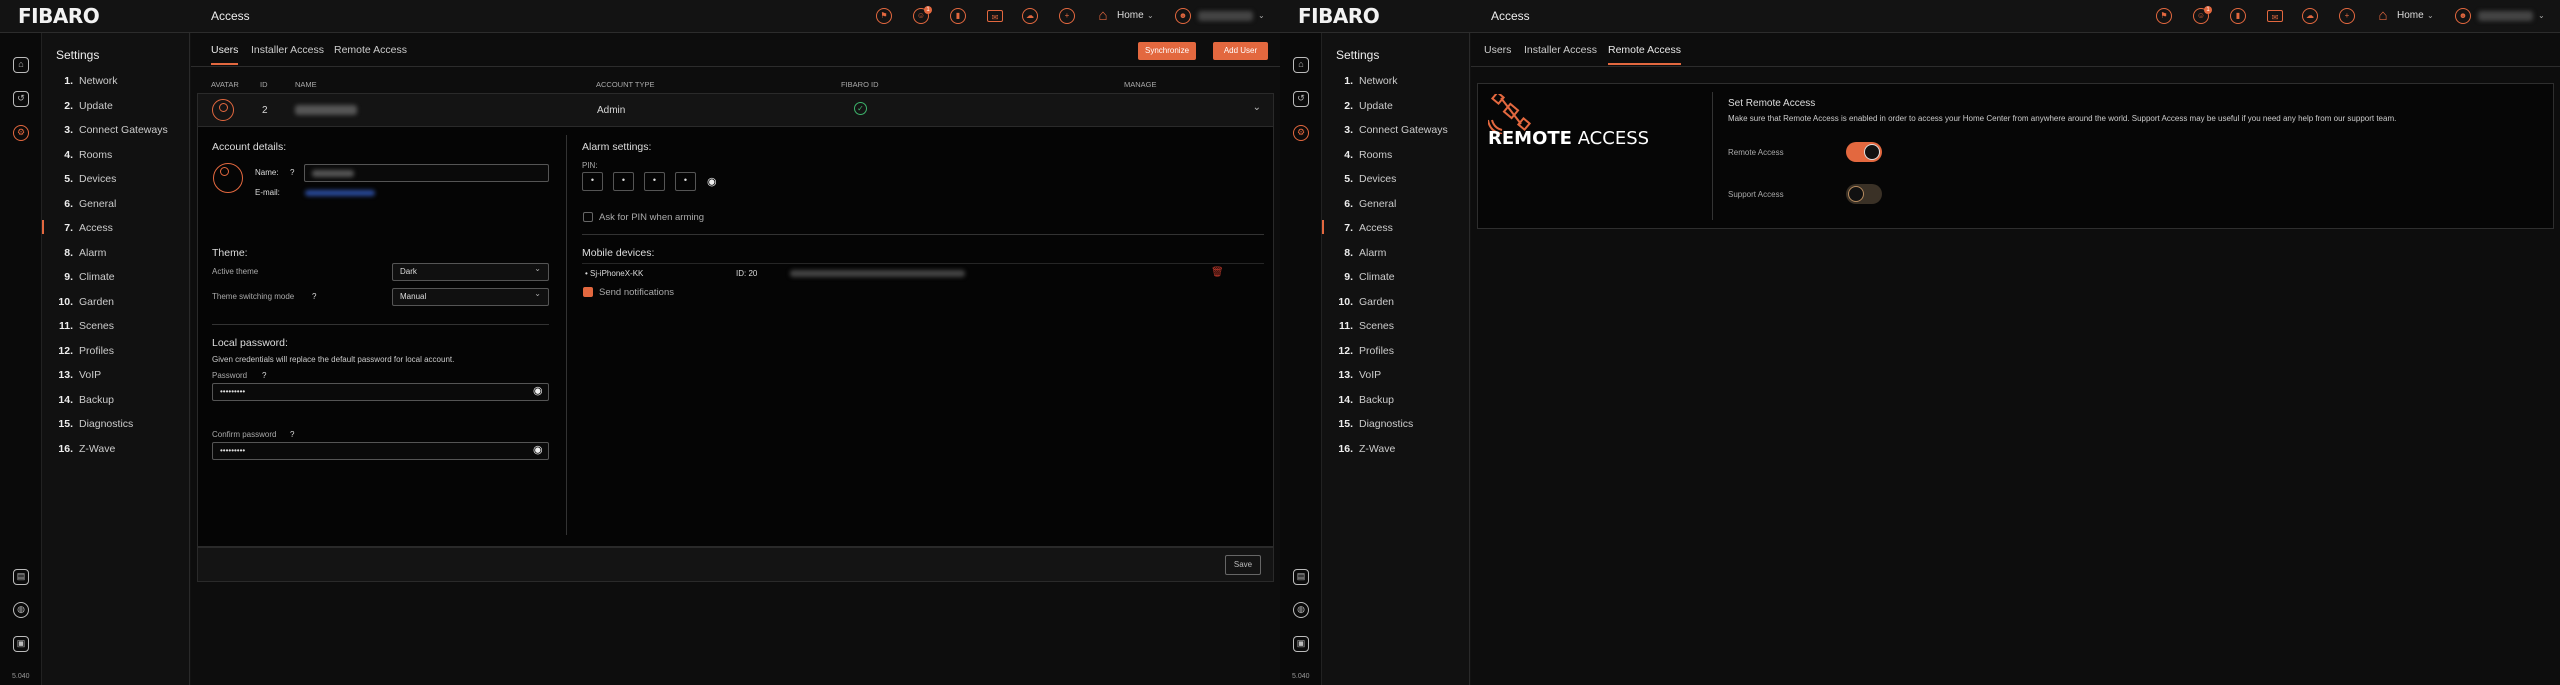  Describe the element at coordinates (1864, 152) in the screenshot. I see `remote-access-toggle` at that location.